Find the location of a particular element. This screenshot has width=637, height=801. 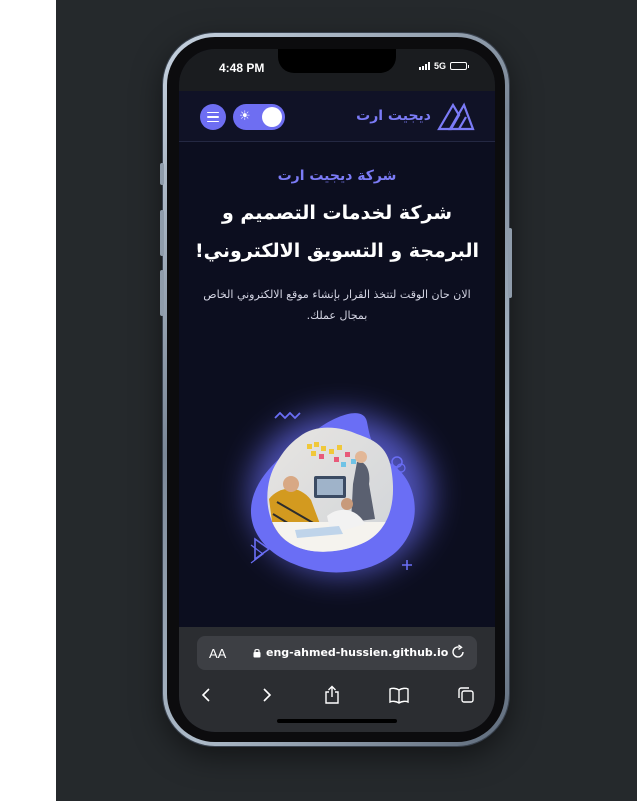

battery-icon is located at coordinates (459, 66).